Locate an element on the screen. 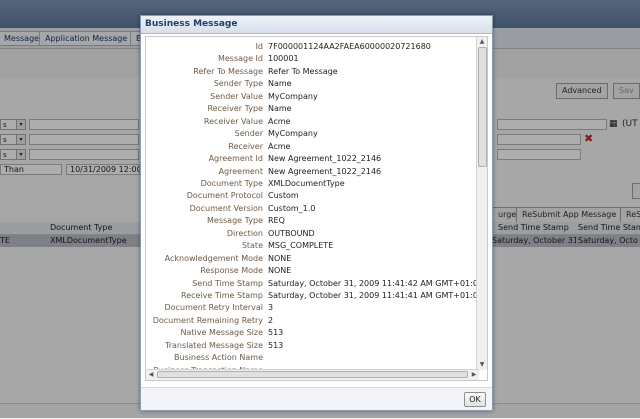 The image size is (640, 419). field-label: Message Id is located at coordinates (240, 59).